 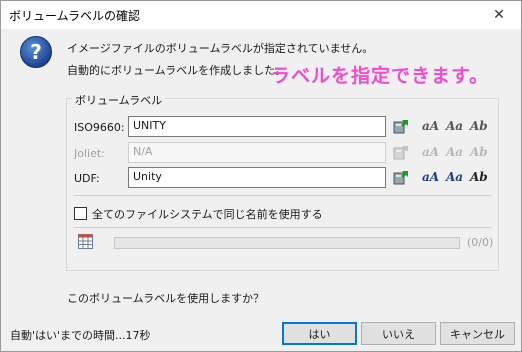 I want to click on question-icon: ?, so click(x=36, y=52).